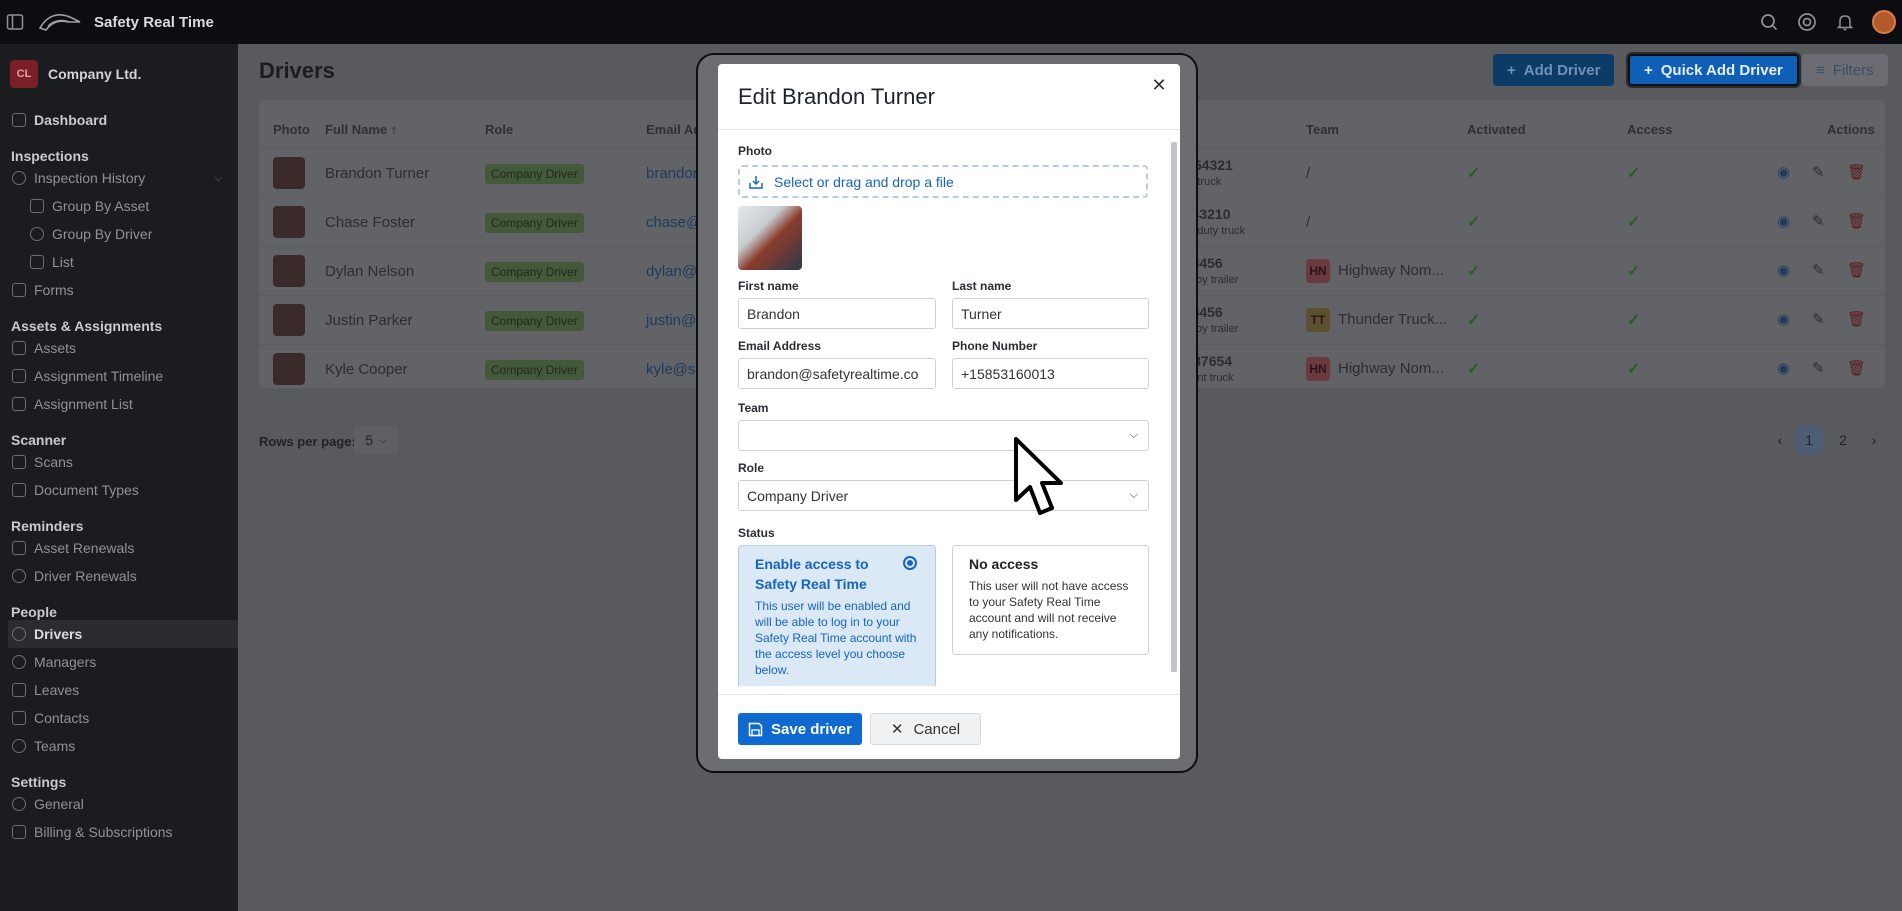 This screenshot has width=1902, height=911. Describe the element at coordinates (119, 120) in the screenshot. I see `sidebar-item-dashboard: Dashboard` at that location.